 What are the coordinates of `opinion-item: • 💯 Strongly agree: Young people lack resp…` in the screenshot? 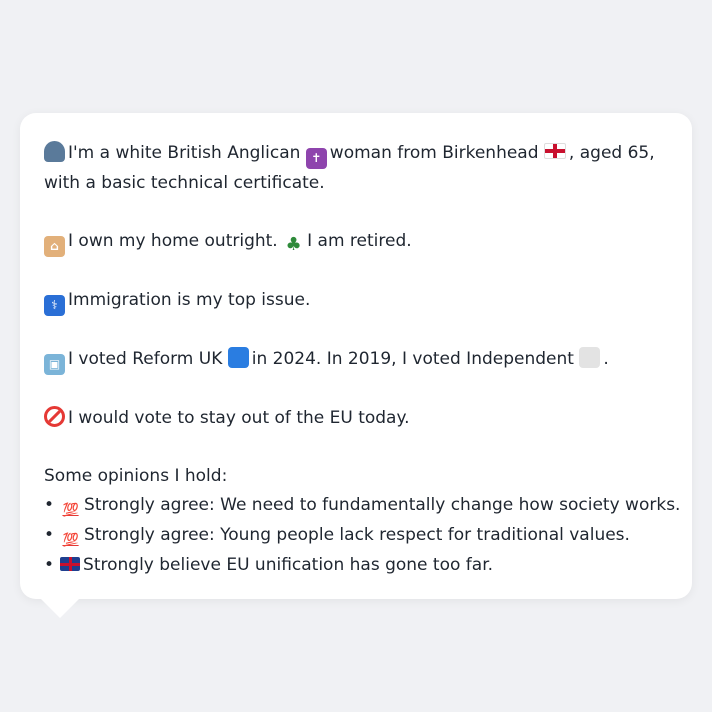 It's located at (356, 536).